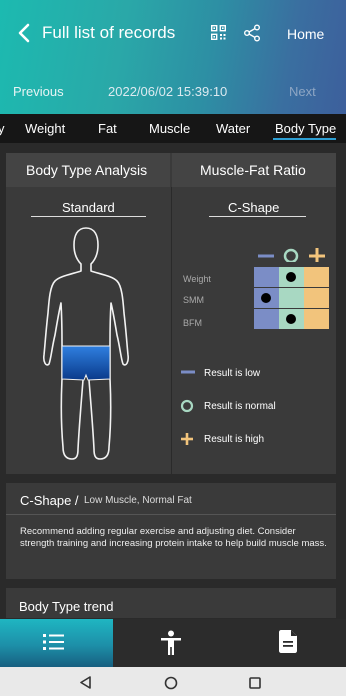 This screenshot has height=696, width=346. I want to click on tab-selected-indicator, so click(304, 139).